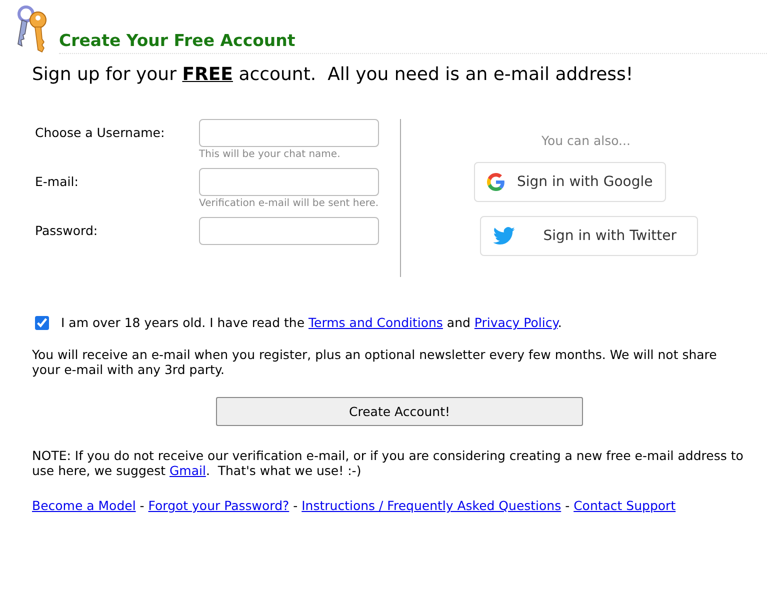 Image resolution: width=767 pixels, height=594 pixels. What do you see at coordinates (570, 182) in the screenshot?
I see `google-sign-in-button: Sign in with Google` at bounding box center [570, 182].